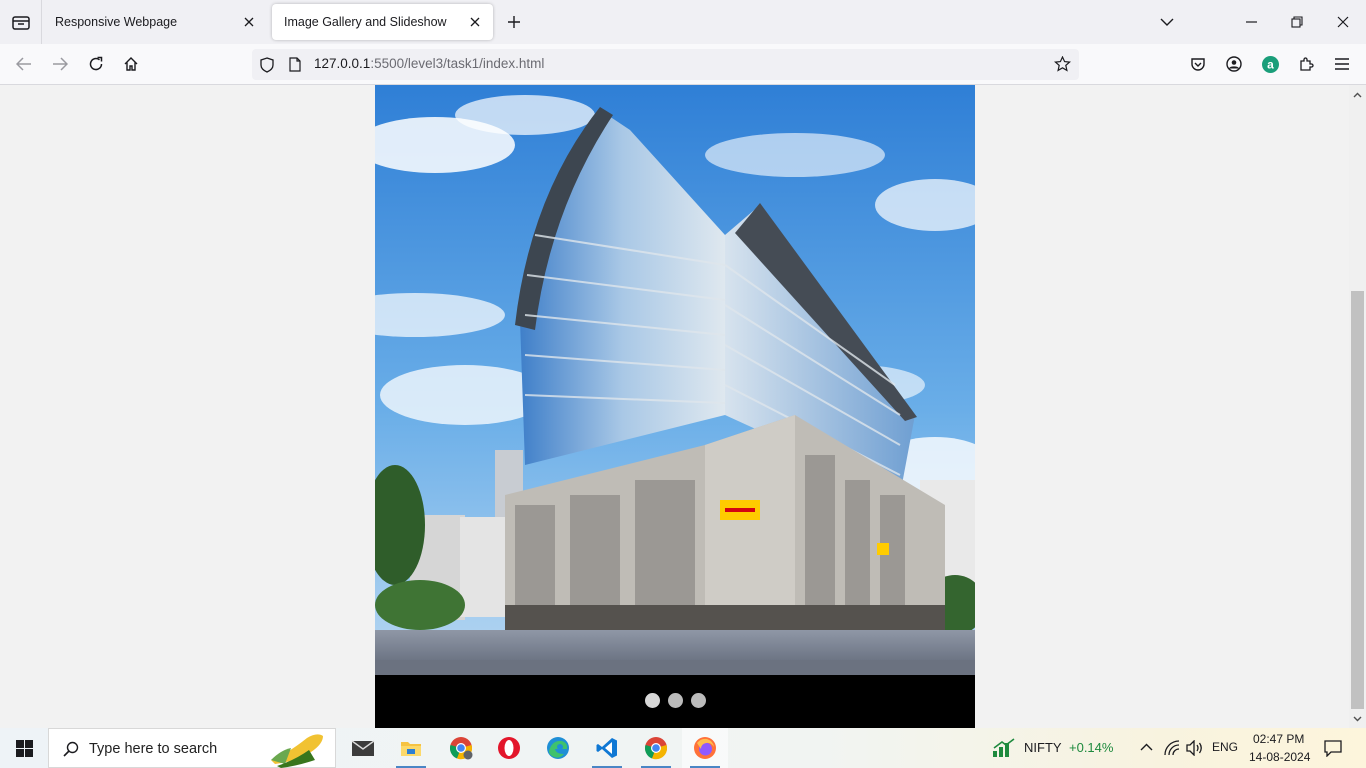 Image resolution: width=1366 pixels, height=768 pixels. Describe the element at coordinates (71, 749) in the screenshot. I see `search-icon` at that location.